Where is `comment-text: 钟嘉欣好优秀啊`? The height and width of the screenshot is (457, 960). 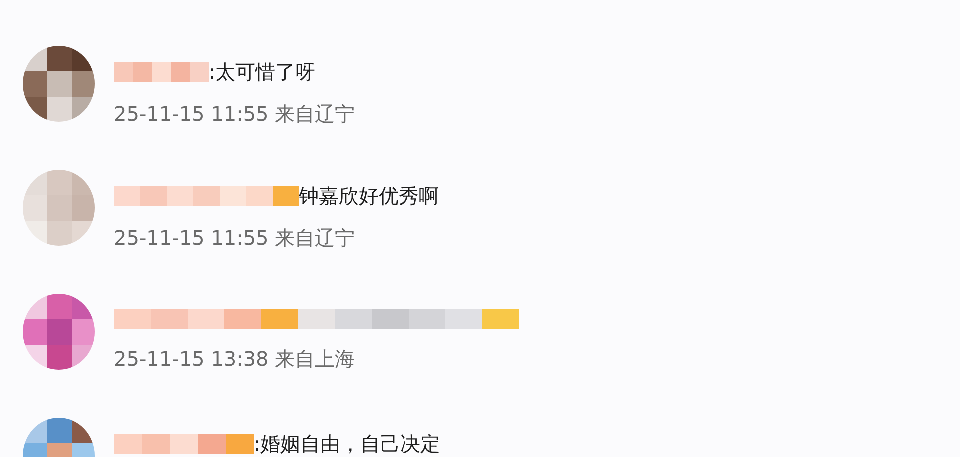
comment-text: 钟嘉欣好优秀啊 is located at coordinates (369, 196).